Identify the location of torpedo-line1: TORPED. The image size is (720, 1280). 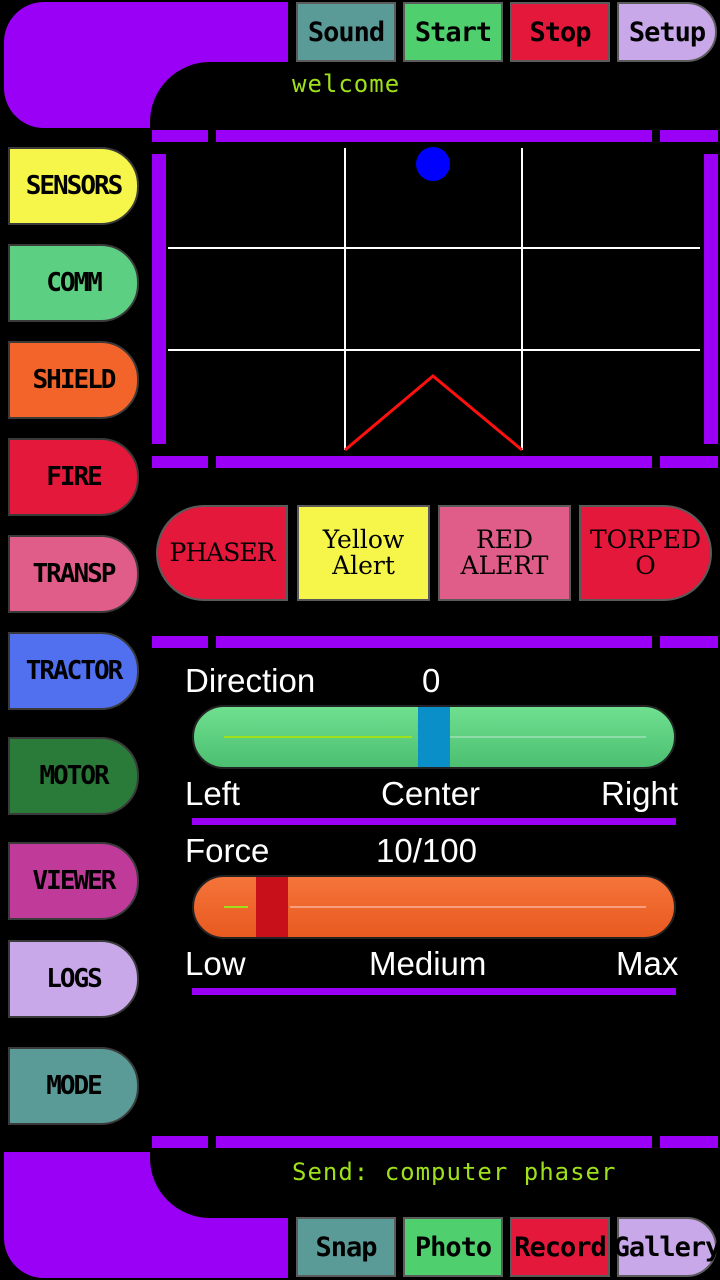
(645, 539).